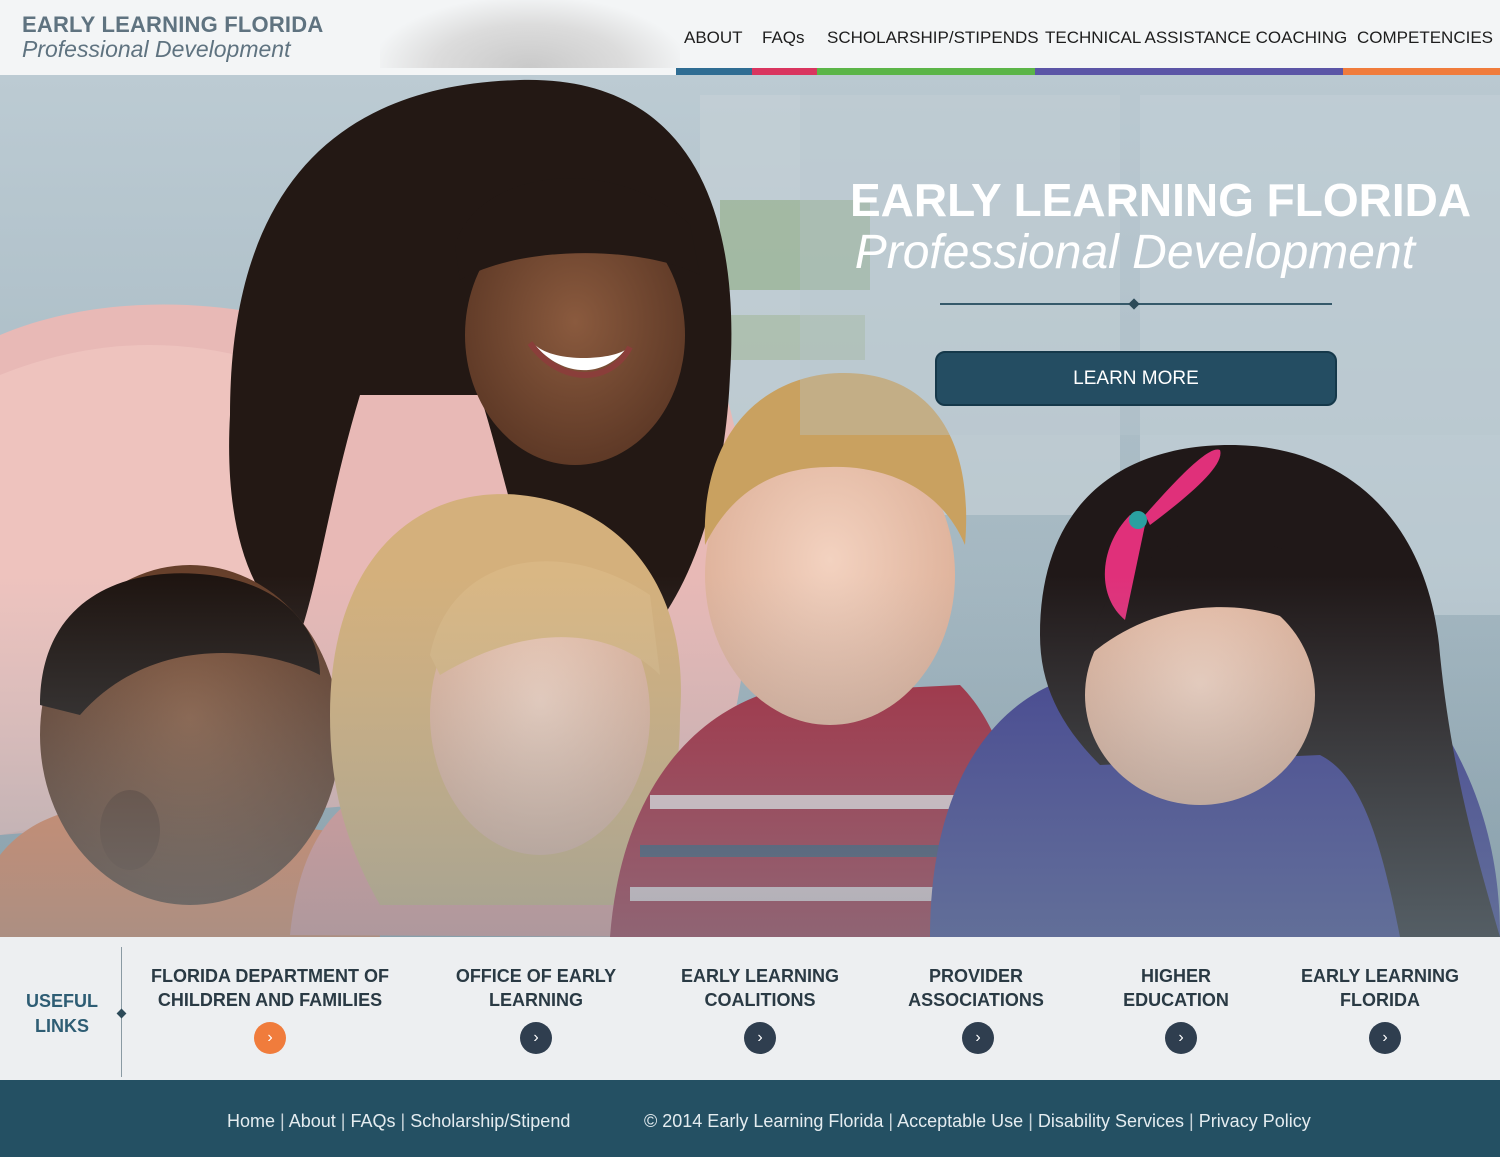 This screenshot has height=1157, width=1500. What do you see at coordinates (1425, 38) in the screenshot?
I see `nav-item-competencies: COMPETENCIES` at bounding box center [1425, 38].